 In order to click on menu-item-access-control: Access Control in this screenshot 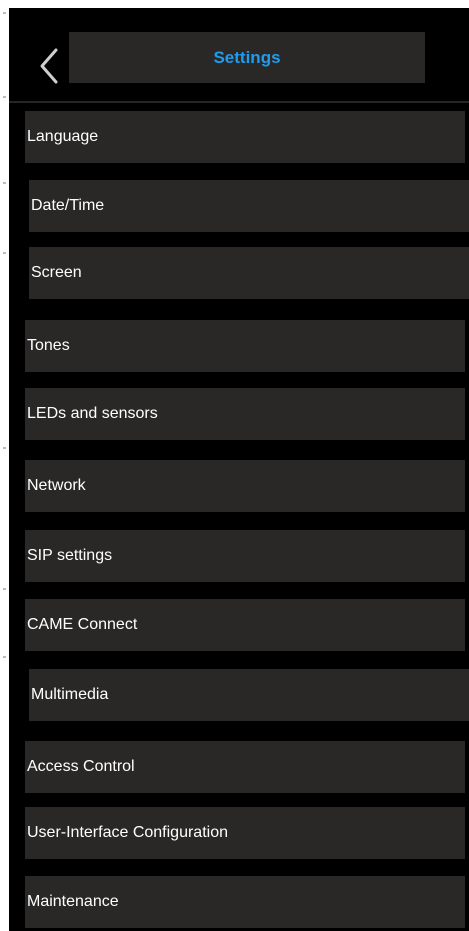, I will do `click(245, 767)`.